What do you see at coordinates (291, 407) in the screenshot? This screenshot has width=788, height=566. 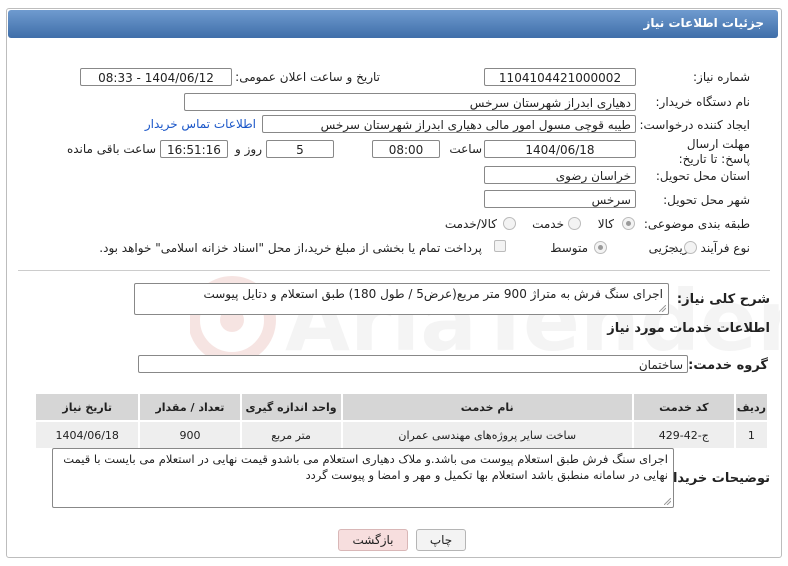 I see `col-unit: واحد اندازه گیری` at bounding box center [291, 407].